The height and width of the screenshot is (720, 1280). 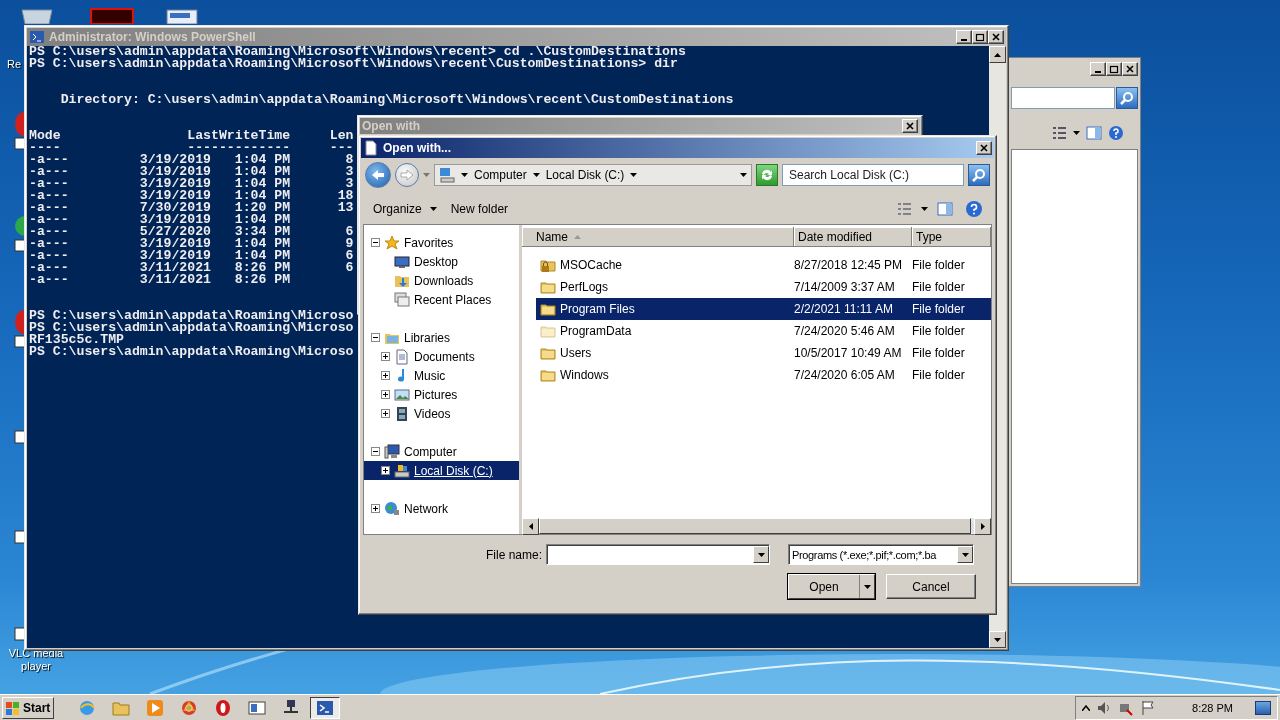 What do you see at coordinates (951, 237) in the screenshot?
I see `column-header: Type` at bounding box center [951, 237].